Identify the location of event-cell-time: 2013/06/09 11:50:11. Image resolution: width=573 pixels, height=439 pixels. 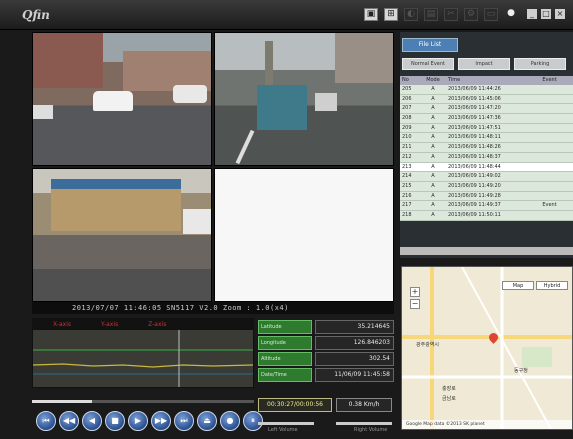
(474, 214).